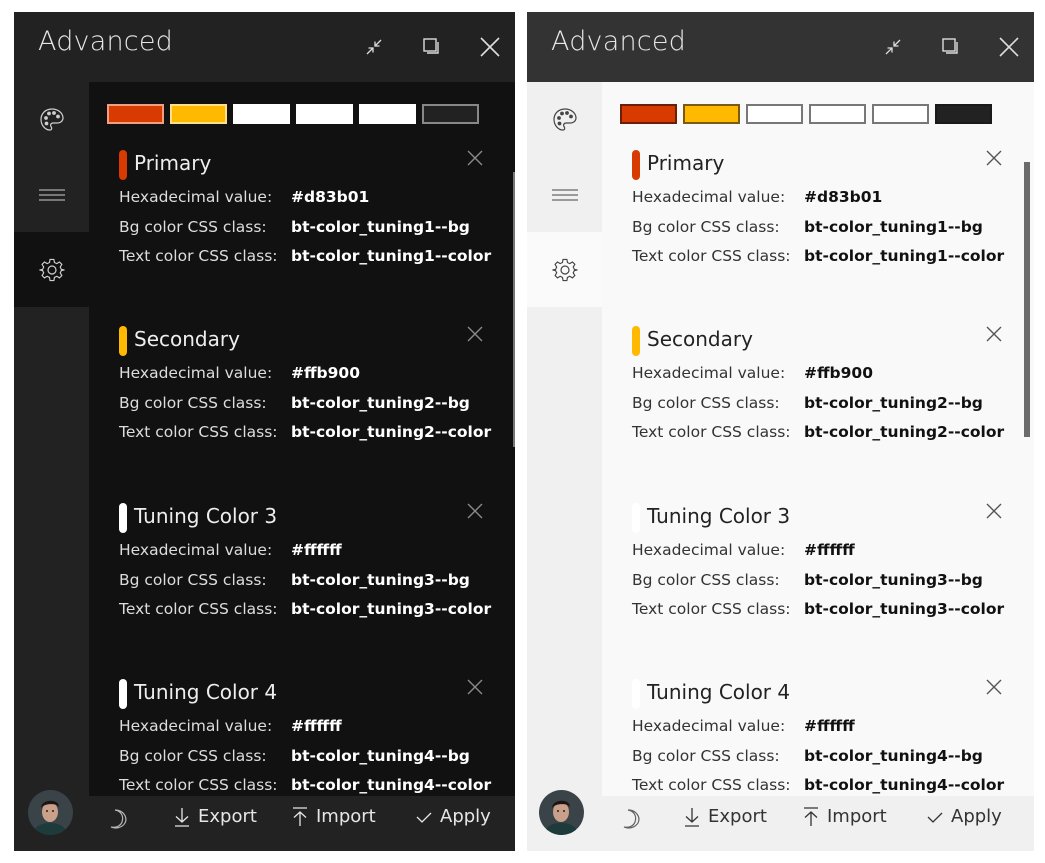  I want to click on download-icon, so click(692, 817).